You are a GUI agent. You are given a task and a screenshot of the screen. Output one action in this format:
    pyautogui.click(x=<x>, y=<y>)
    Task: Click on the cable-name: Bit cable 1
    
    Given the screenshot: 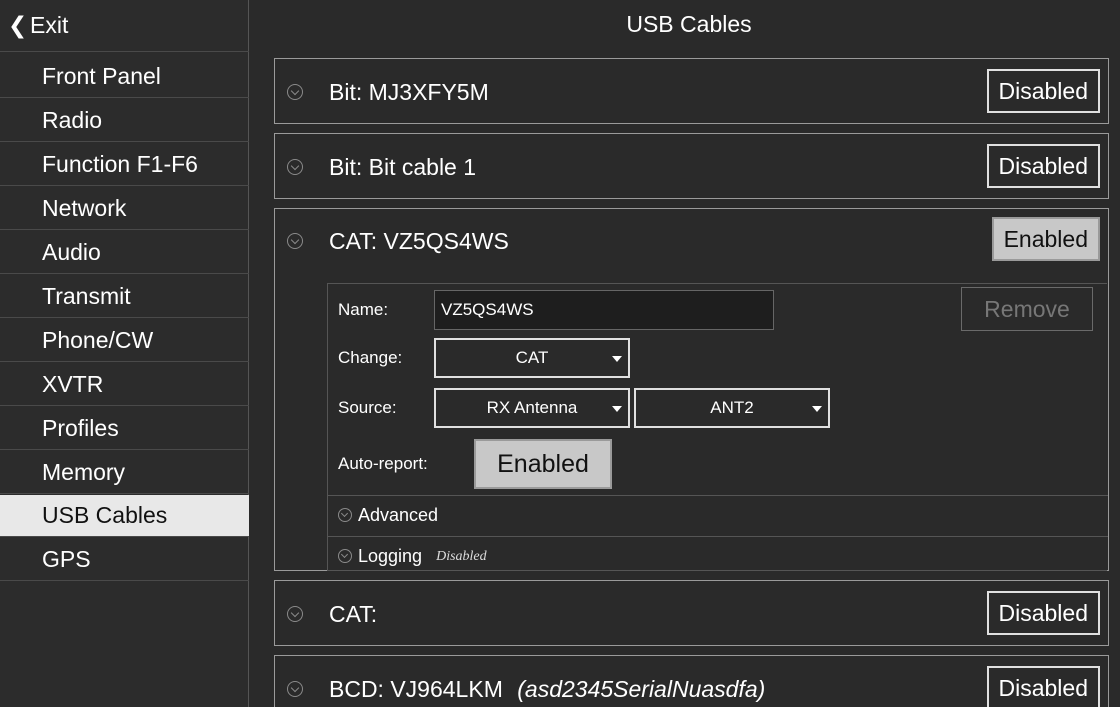 What is the action you would take?
    pyautogui.click(x=422, y=167)
    